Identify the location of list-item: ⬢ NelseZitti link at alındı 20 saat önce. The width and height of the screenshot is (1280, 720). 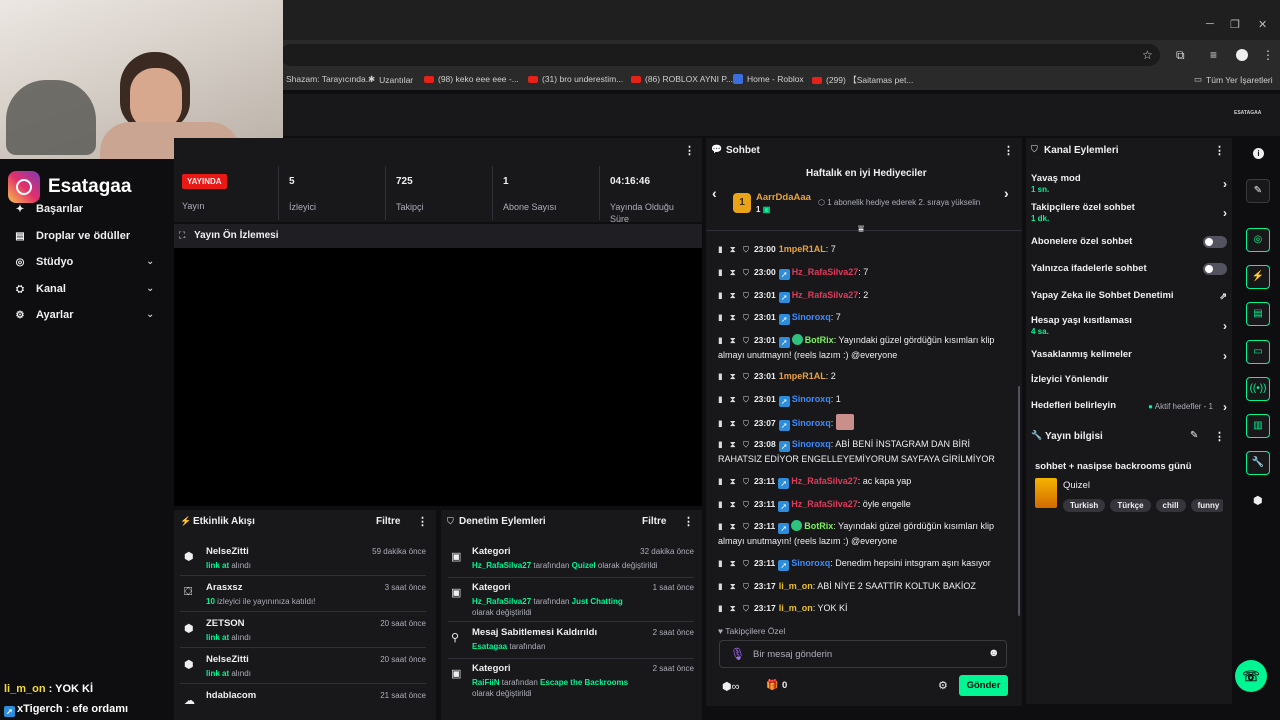
(303, 667).